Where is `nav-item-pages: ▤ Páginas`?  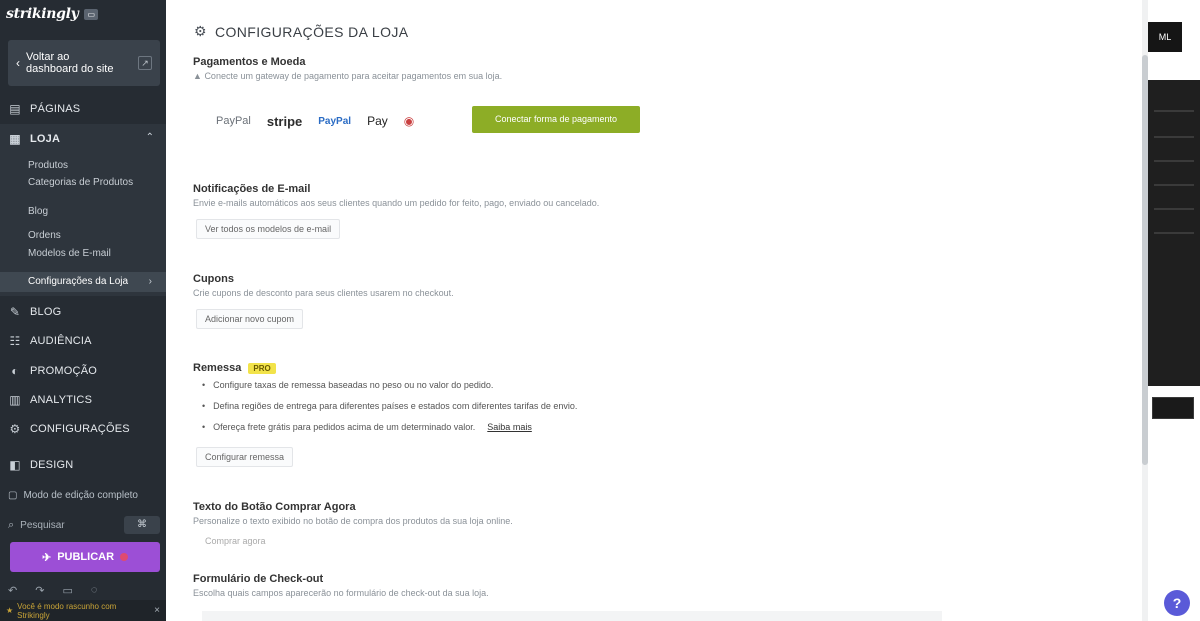 nav-item-pages: ▤ Páginas is located at coordinates (44, 109).